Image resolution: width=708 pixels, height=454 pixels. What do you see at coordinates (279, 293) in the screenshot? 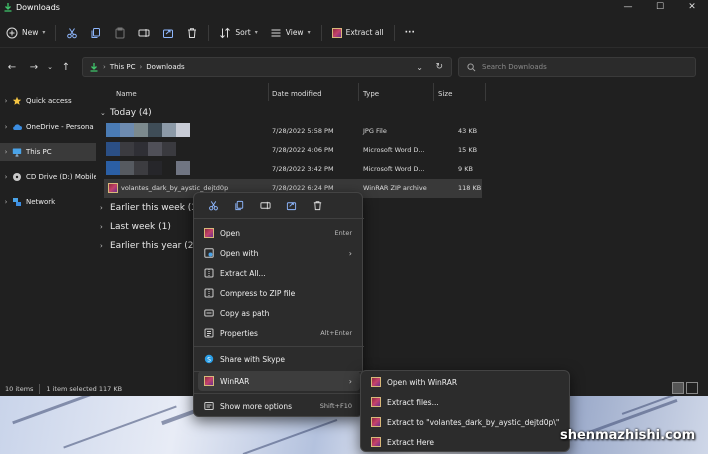
I see `menu-item-compress: Compress to ZIP file` at bounding box center [279, 293].